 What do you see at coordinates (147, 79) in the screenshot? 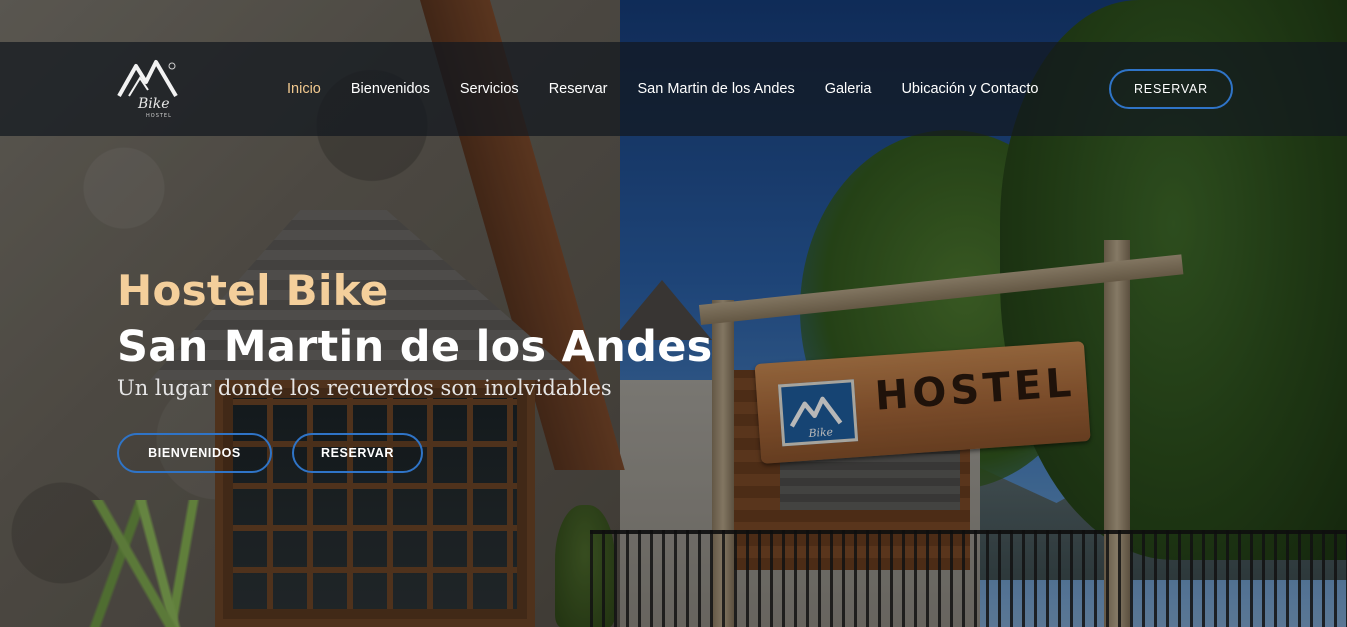
I see `mountain-logo-icon` at bounding box center [147, 79].